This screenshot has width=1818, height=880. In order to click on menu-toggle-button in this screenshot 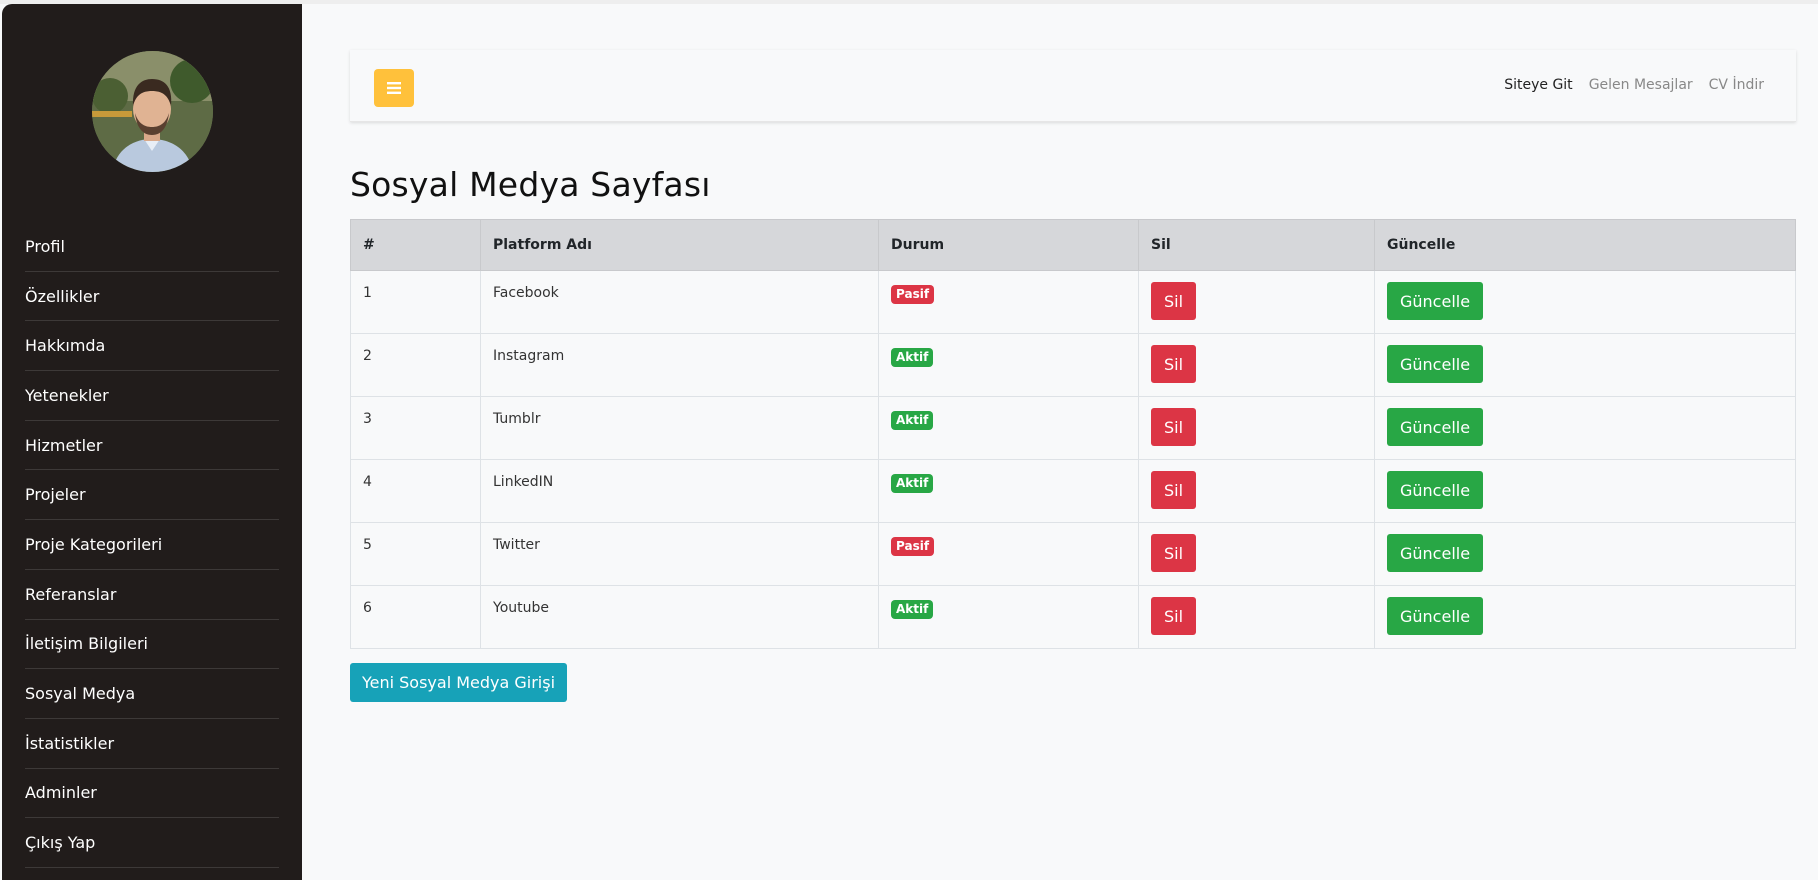, I will do `click(394, 88)`.